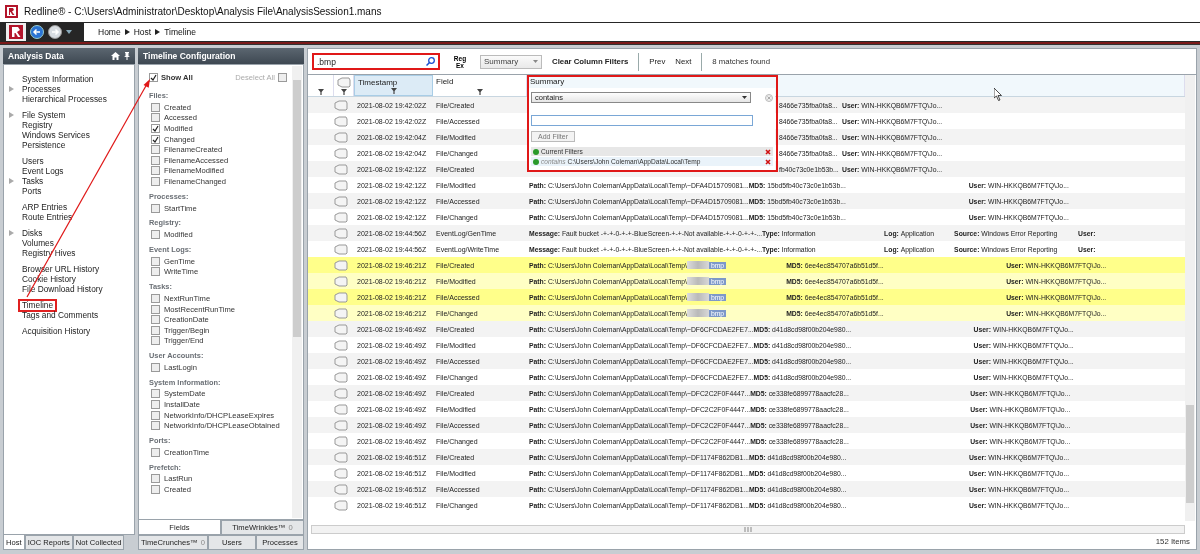 The height and width of the screenshot is (554, 1200). I want to click on panel-title: Timeline Configuration, so click(189, 56).